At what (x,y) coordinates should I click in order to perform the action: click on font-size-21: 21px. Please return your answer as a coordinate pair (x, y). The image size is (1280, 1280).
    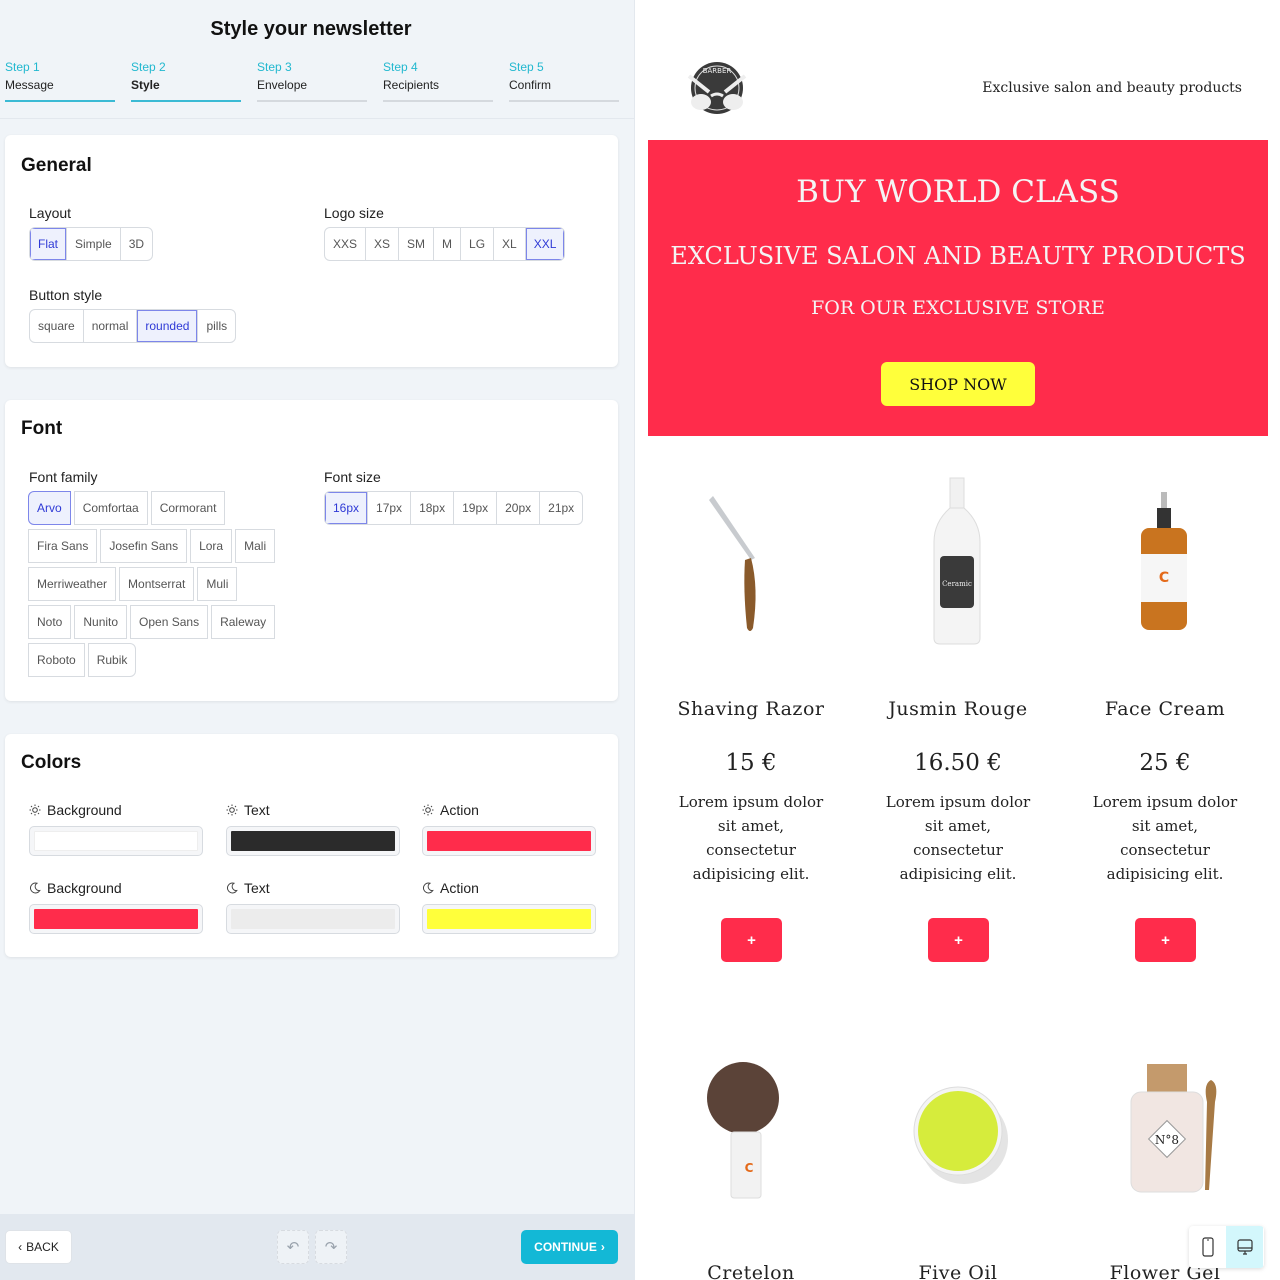
    Looking at the image, I should click on (561, 508).